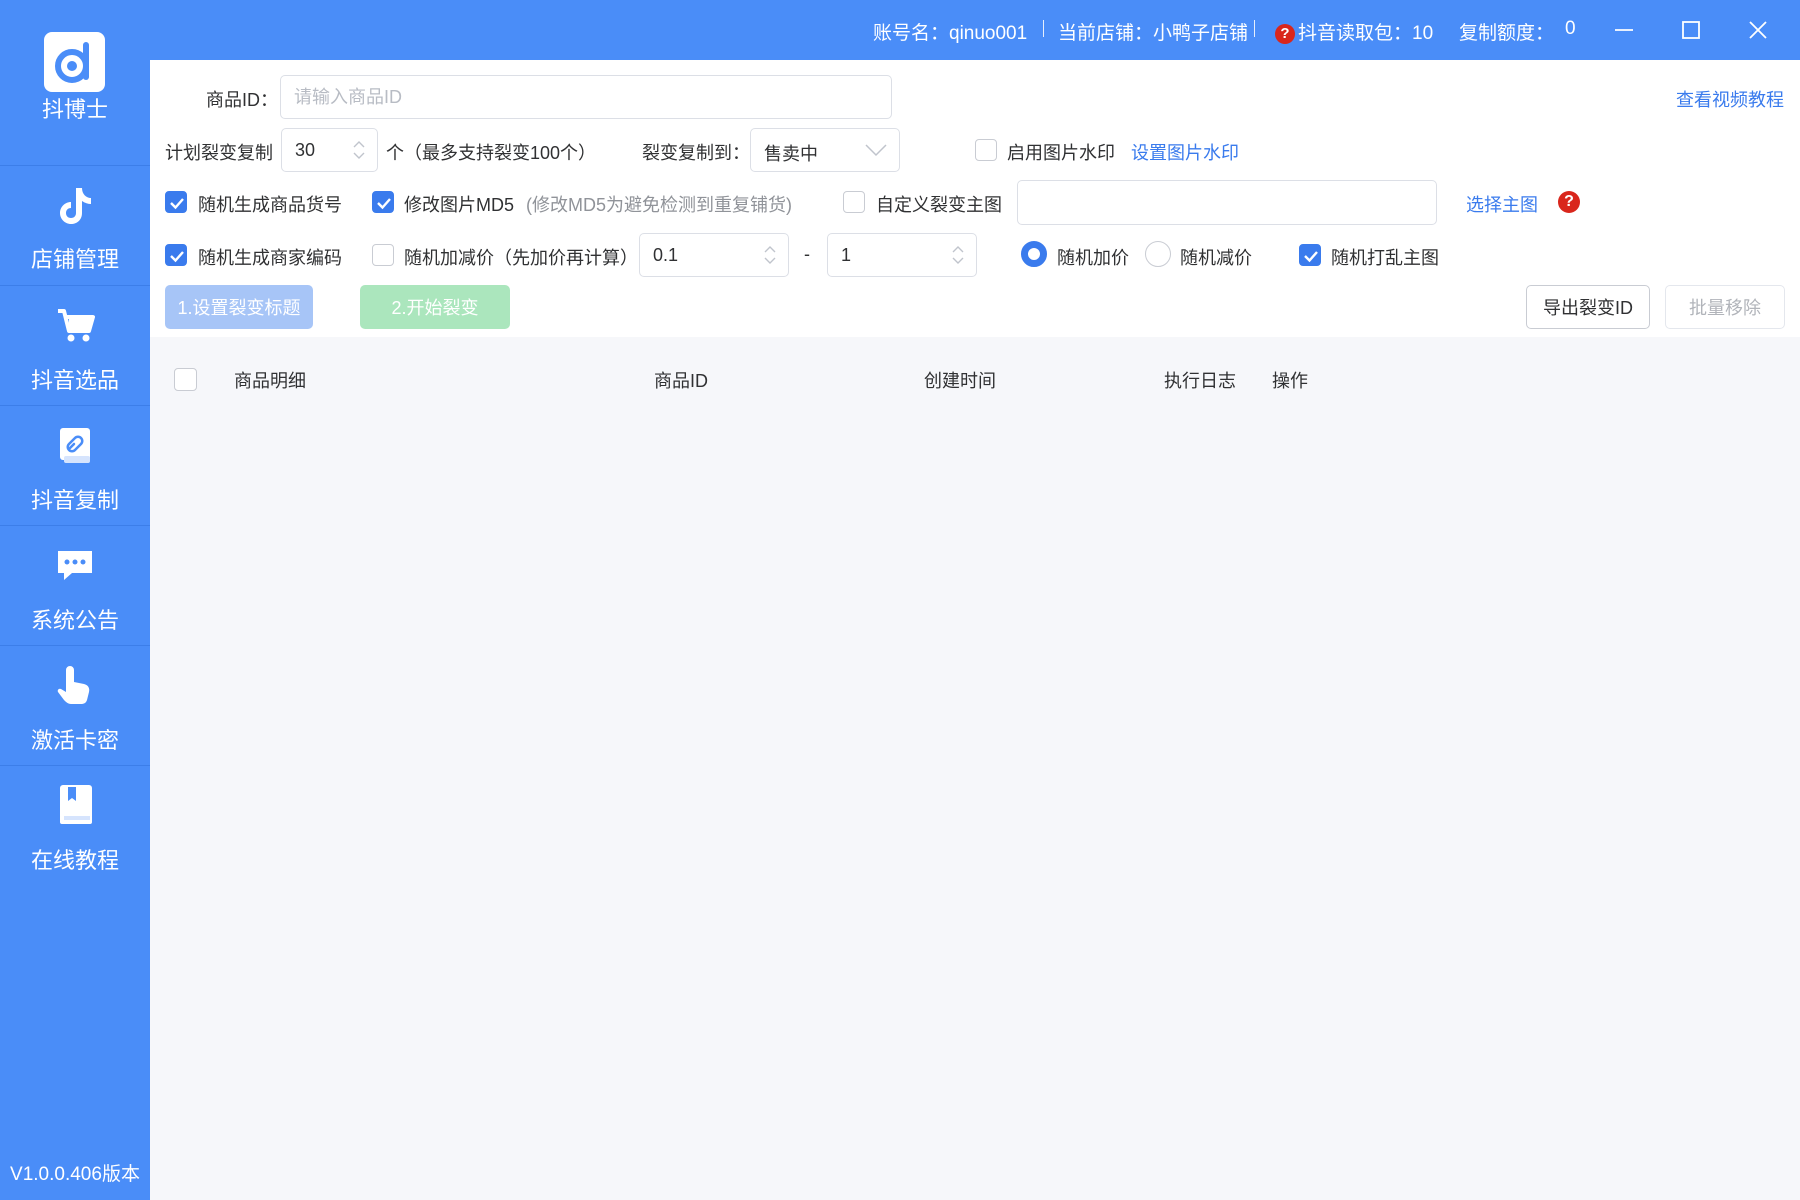 This screenshot has height=1200, width=1800. Describe the element at coordinates (1730, 99) in the screenshot. I see `video-tutorial-link: 查看视频教程` at that location.